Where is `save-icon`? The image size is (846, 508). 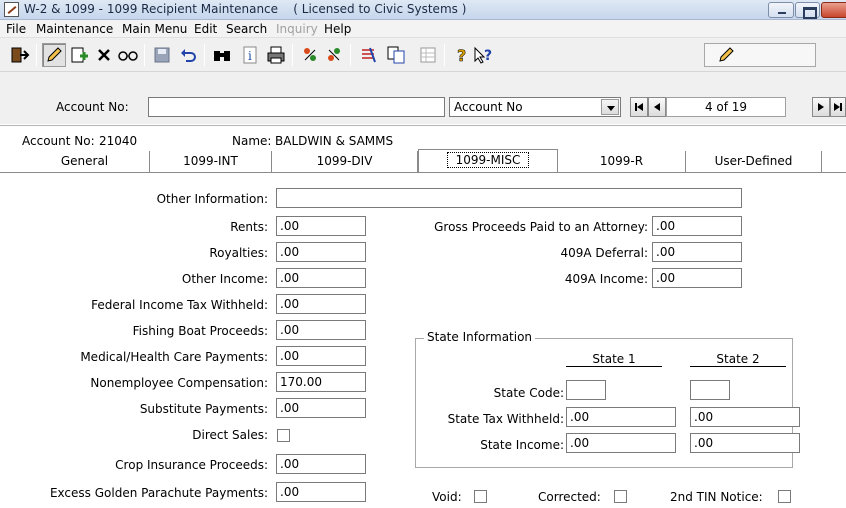
save-icon is located at coordinates (162, 55).